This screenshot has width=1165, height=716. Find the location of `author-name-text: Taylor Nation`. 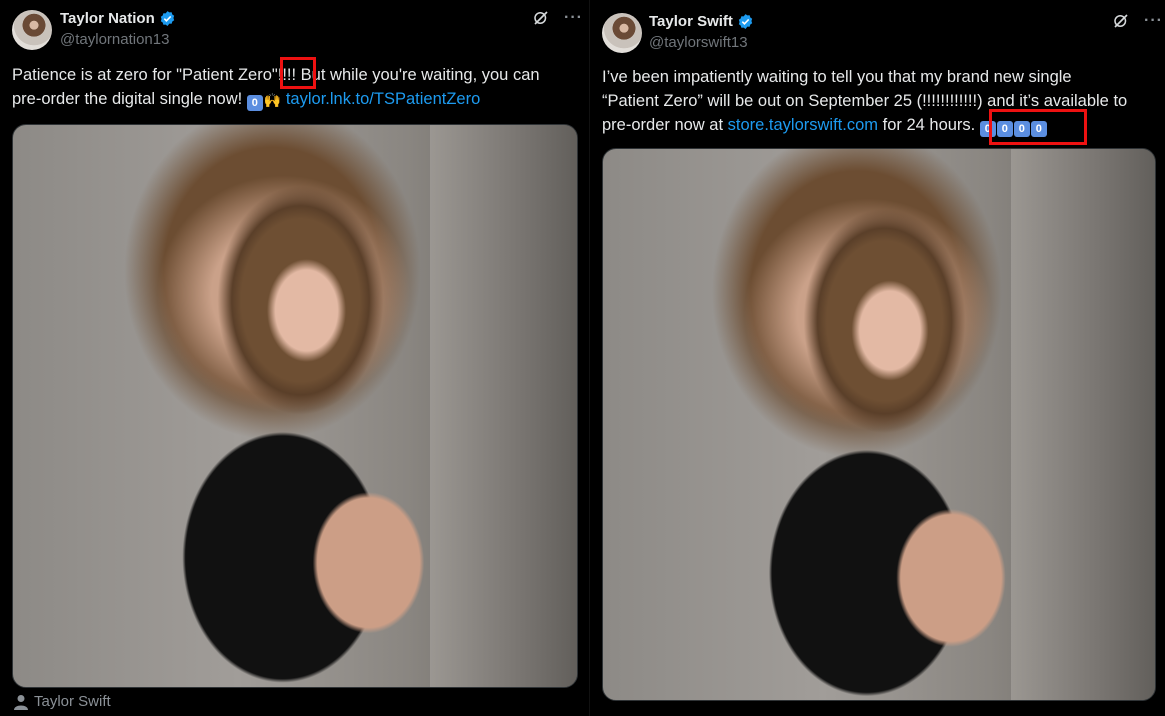

author-name-text: Taylor Nation is located at coordinates (107, 18).